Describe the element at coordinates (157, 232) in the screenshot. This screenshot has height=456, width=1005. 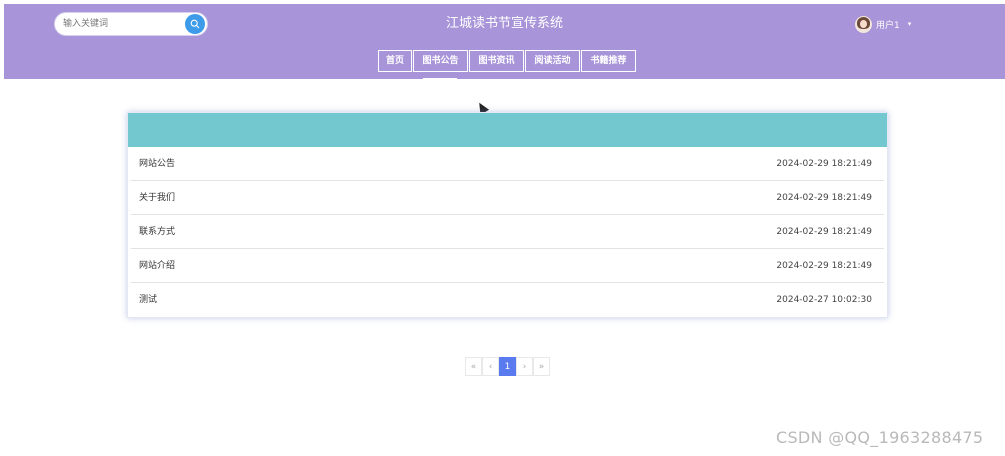
I see `list-item-title: 联系方式` at that location.